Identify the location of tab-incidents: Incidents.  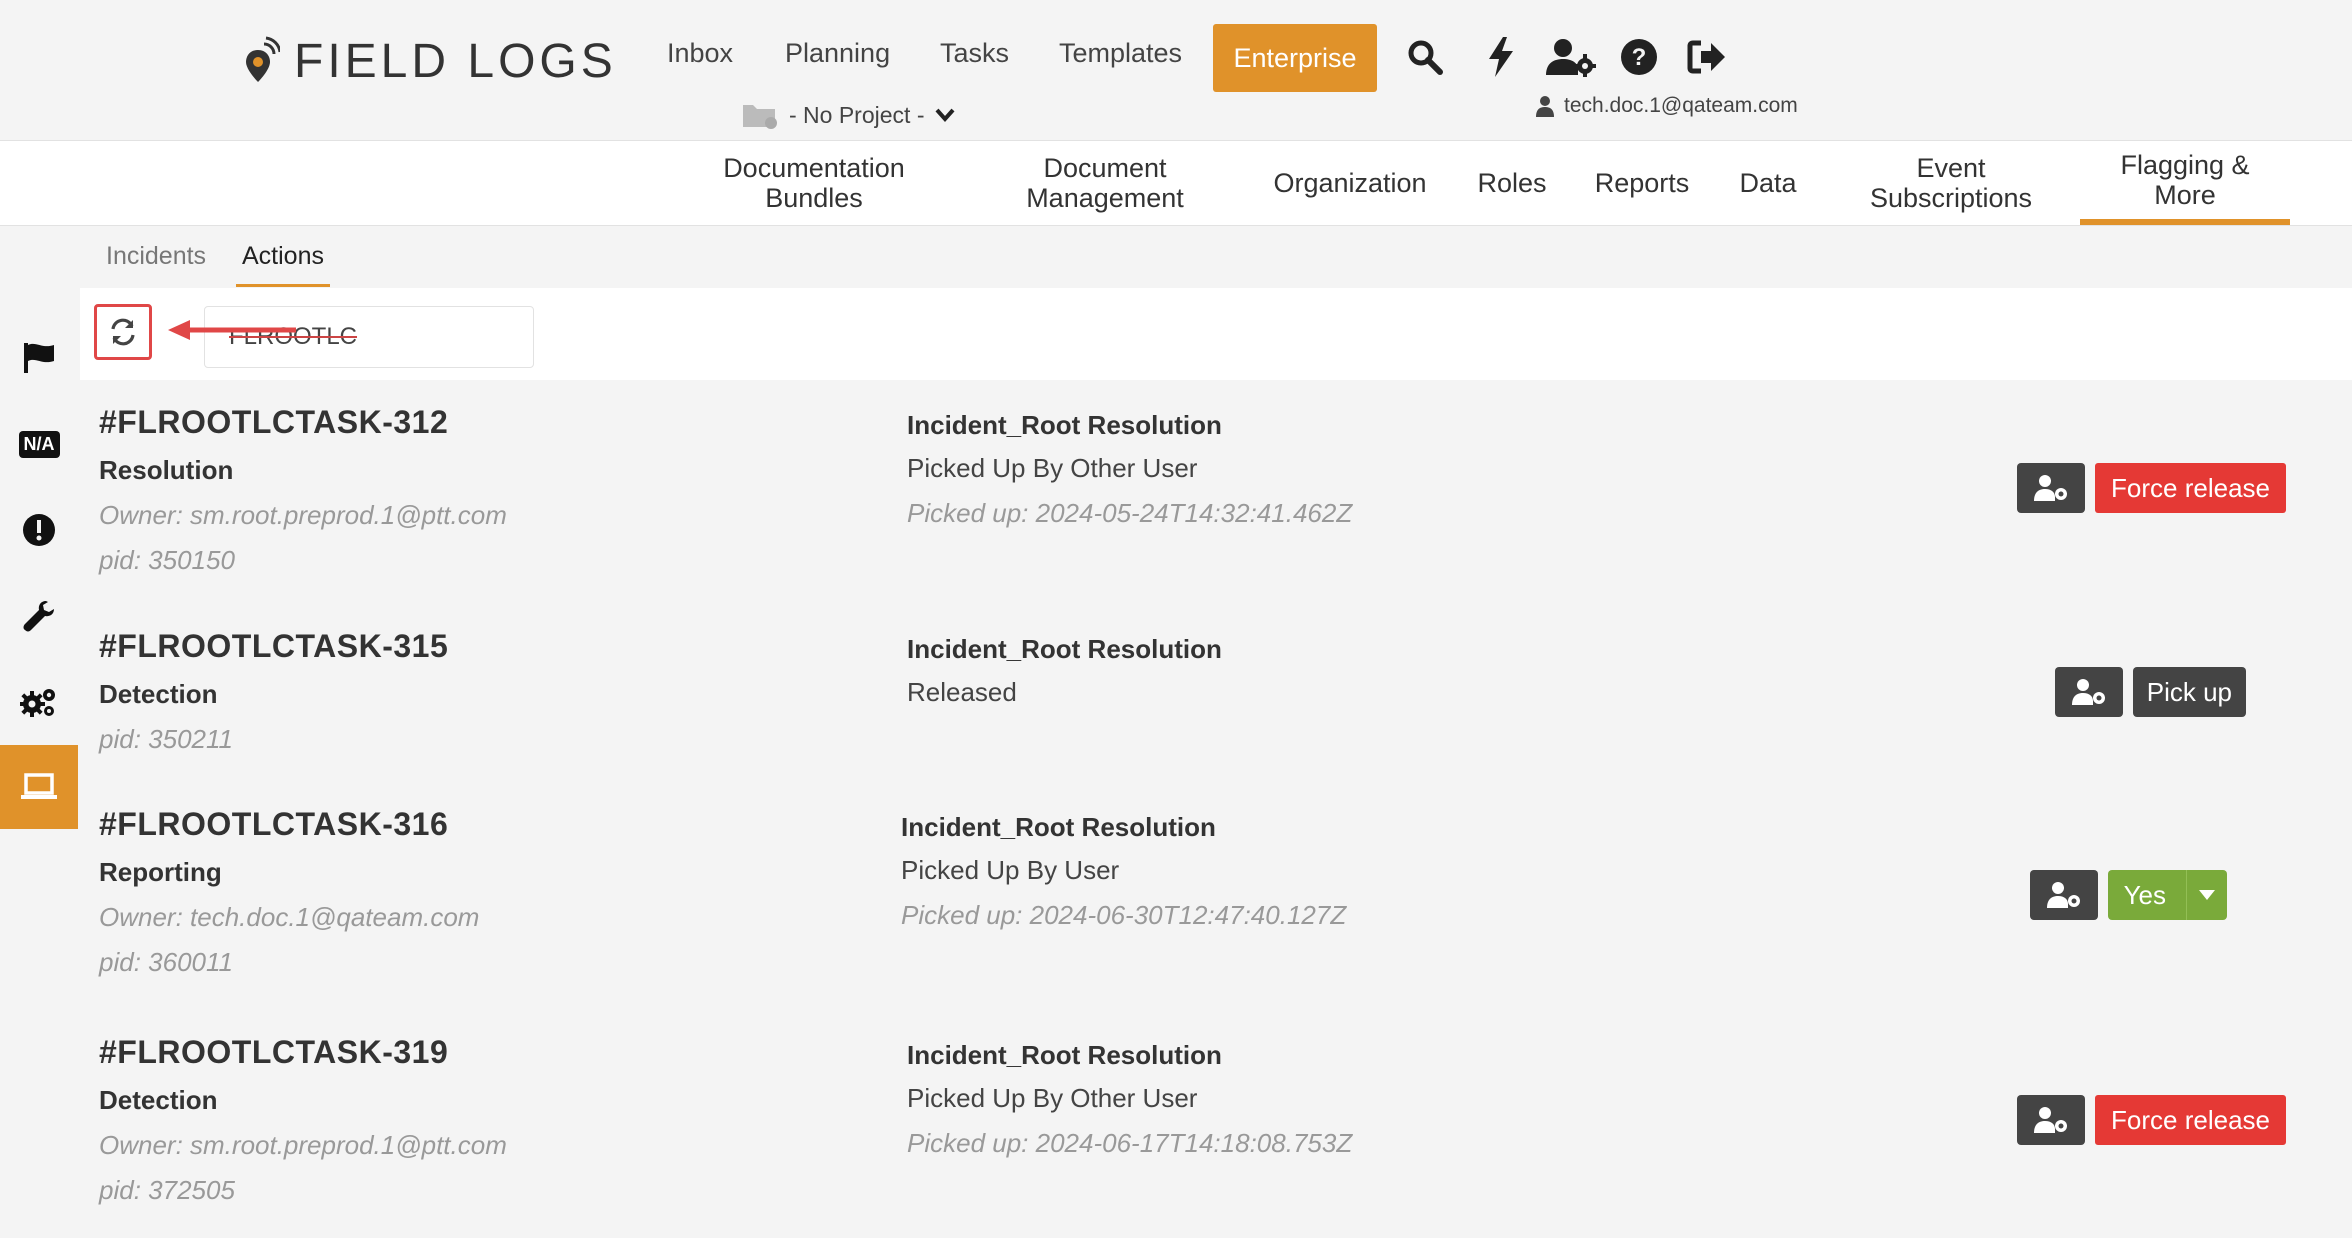
(156, 256).